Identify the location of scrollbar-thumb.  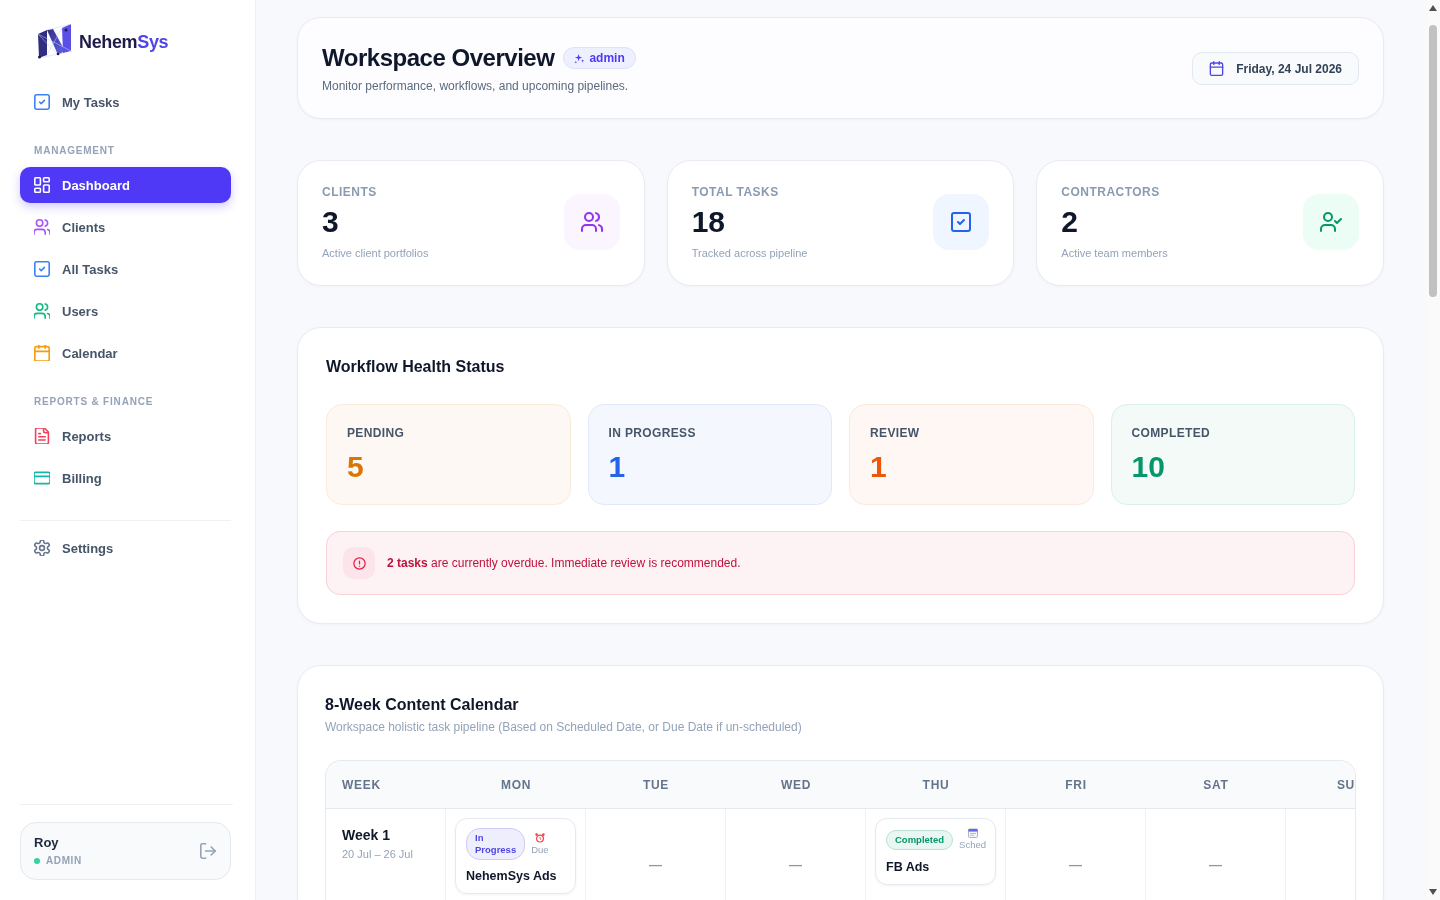
(1433, 161).